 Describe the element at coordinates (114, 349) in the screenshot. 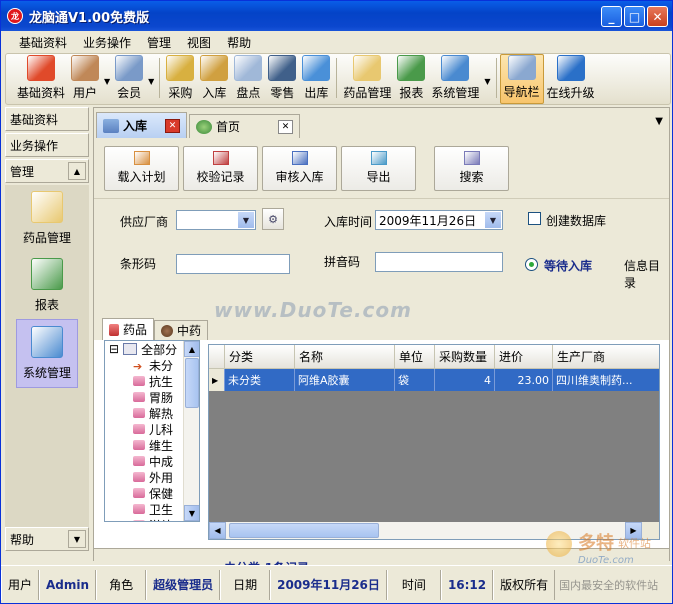

I see `collapse-icon: ⊟` at that location.